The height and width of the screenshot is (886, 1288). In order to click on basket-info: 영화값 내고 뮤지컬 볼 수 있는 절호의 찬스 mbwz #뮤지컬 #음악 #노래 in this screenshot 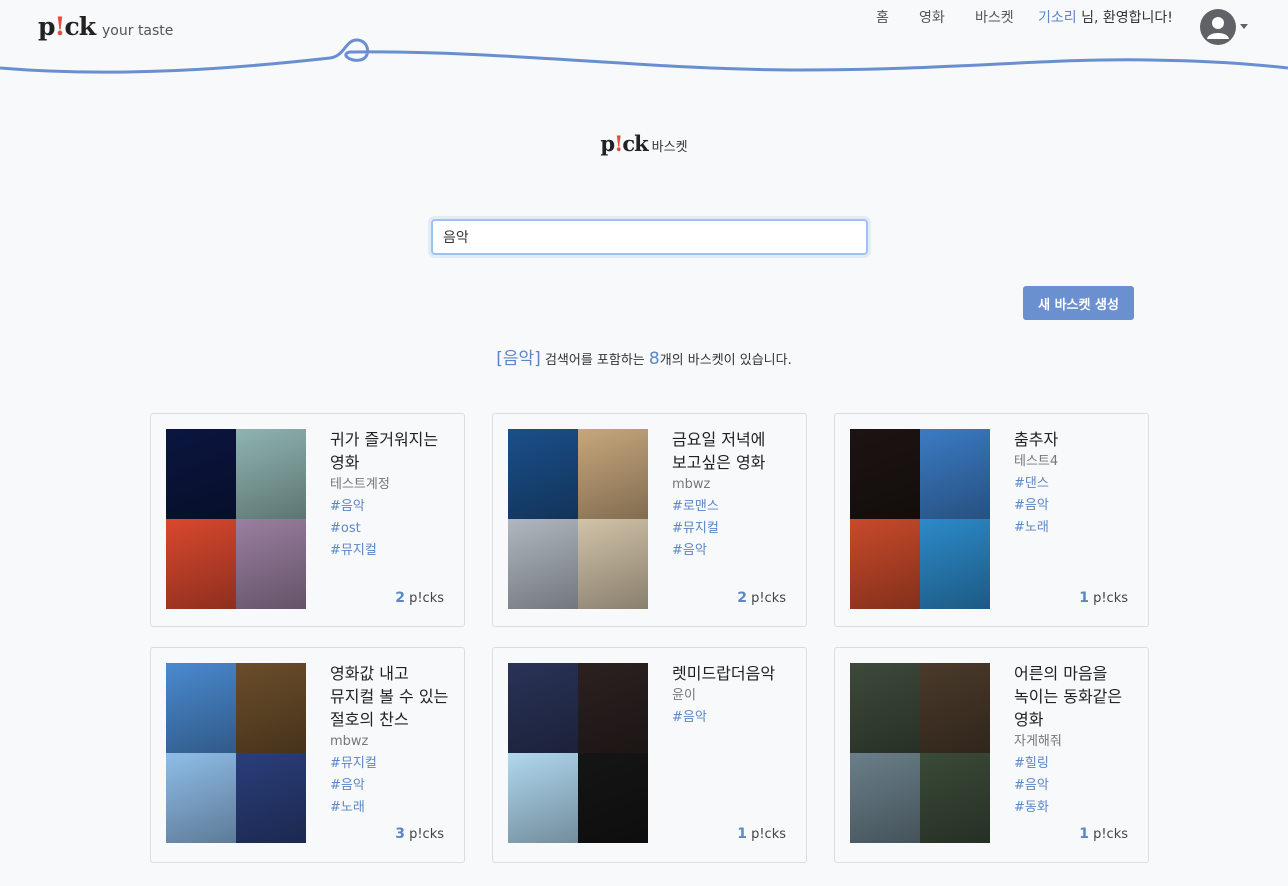, I will do `click(392, 740)`.